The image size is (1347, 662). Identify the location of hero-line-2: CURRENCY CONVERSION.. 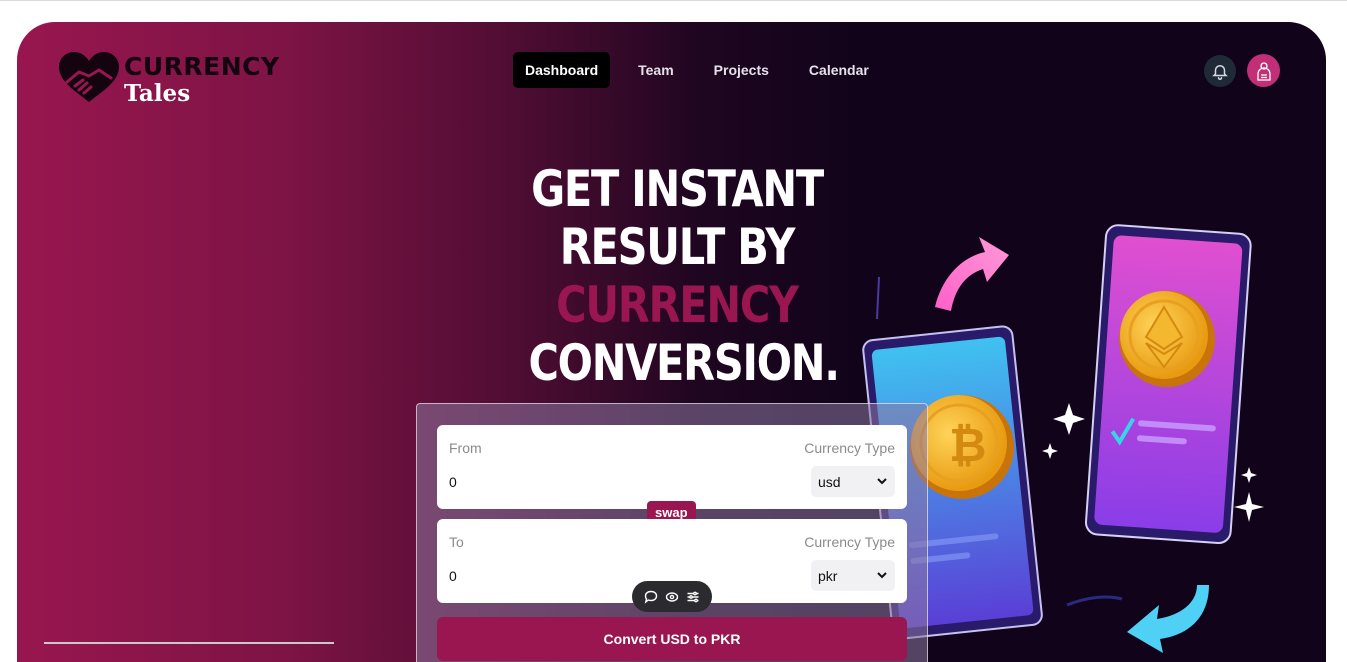
(677, 334).